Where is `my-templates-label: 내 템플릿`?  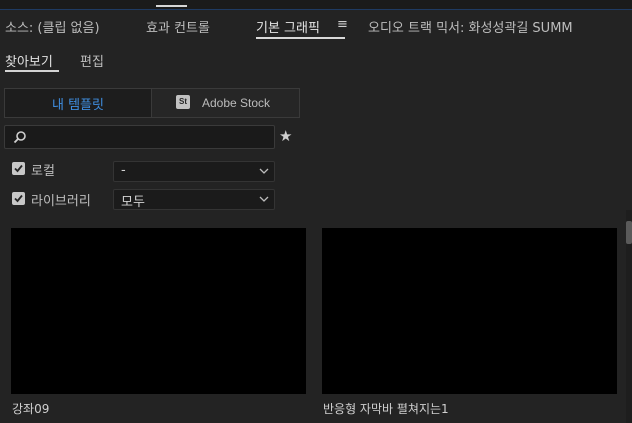 my-templates-label: 내 템플릿 is located at coordinates (78, 105).